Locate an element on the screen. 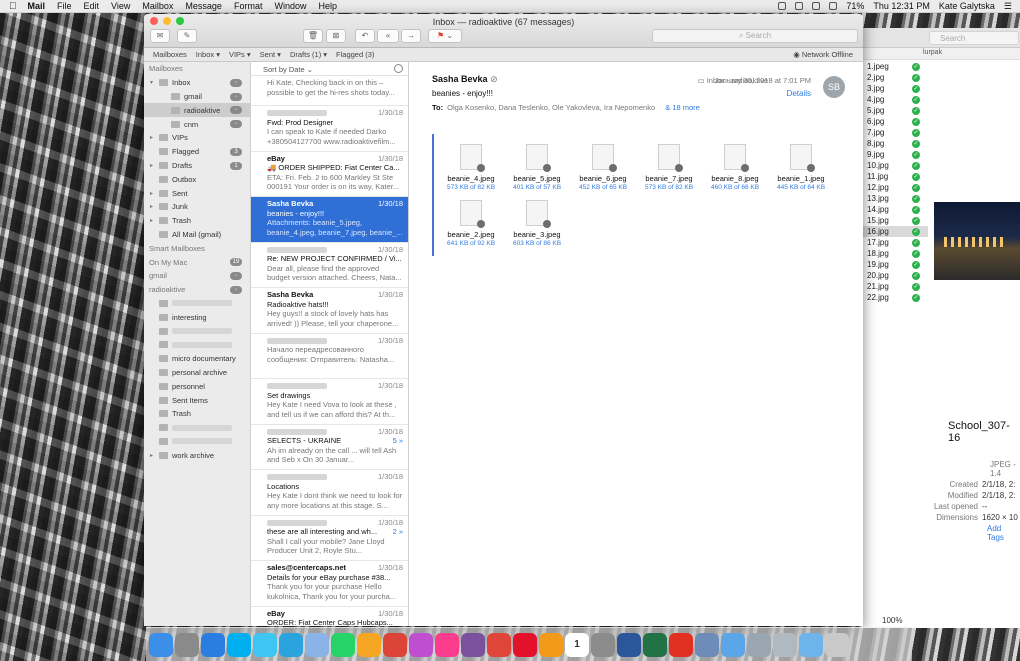 The image size is (1020, 661). menu-item: View is located at coordinates (120, 6).